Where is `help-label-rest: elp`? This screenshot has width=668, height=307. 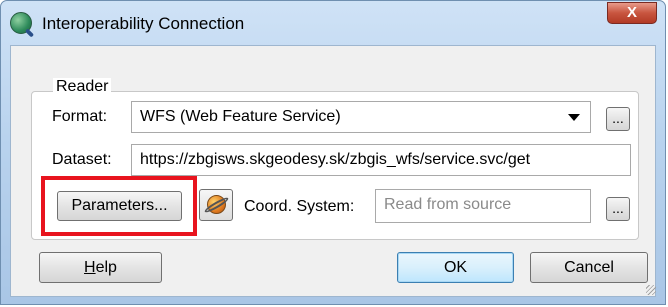 help-label-rest: elp is located at coordinates (106, 267).